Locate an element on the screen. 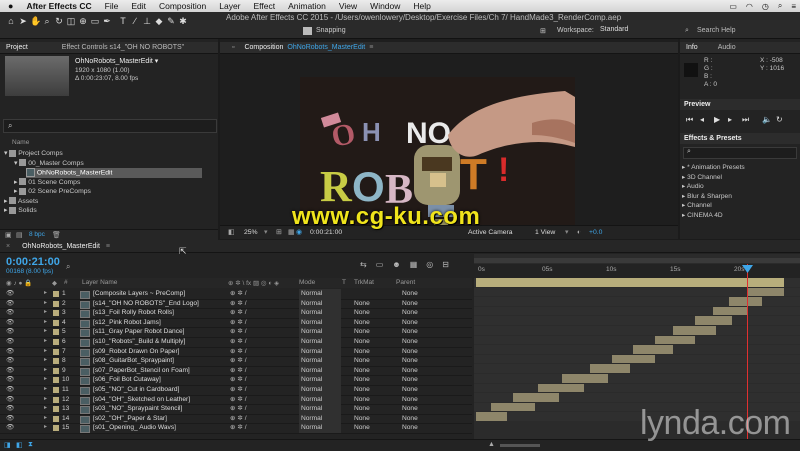 The image size is (800, 451). safe-zones-icon: ⊞ is located at coordinates (279, 232).